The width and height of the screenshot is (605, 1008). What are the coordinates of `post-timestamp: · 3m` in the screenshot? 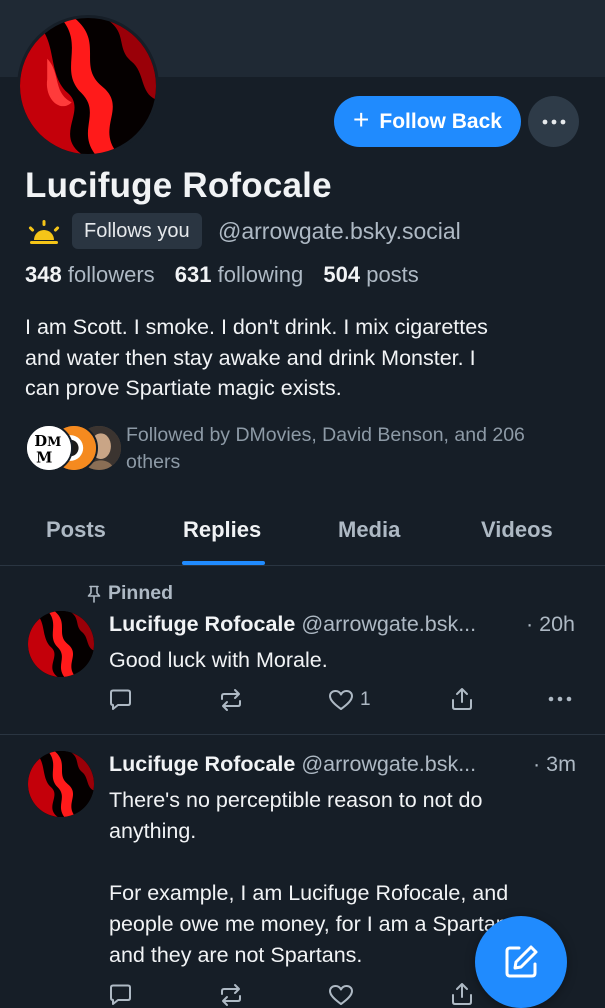 It's located at (554, 764).